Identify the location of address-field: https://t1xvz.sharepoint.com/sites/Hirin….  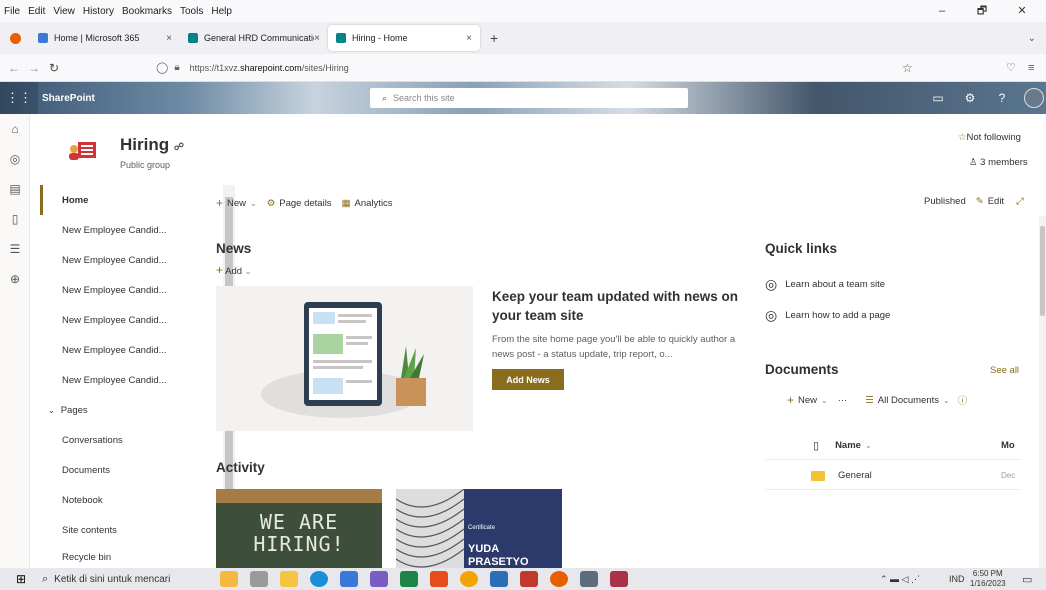
(269, 68).